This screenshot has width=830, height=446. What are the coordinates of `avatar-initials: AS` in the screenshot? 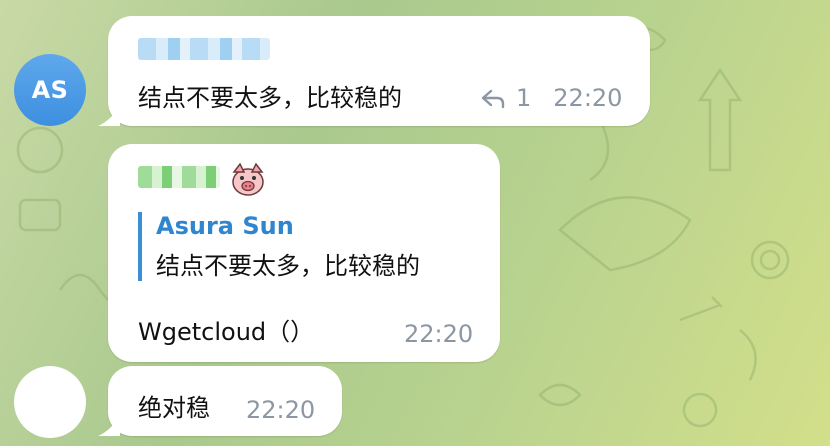 It's located at (50, 90).